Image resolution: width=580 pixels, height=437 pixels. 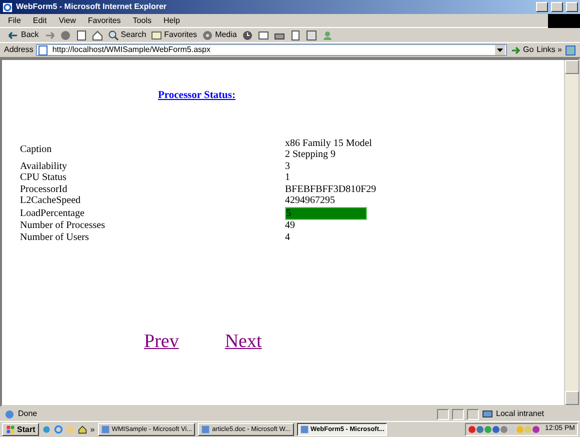 I want to click on network-icon, so click(x=487, y=414).